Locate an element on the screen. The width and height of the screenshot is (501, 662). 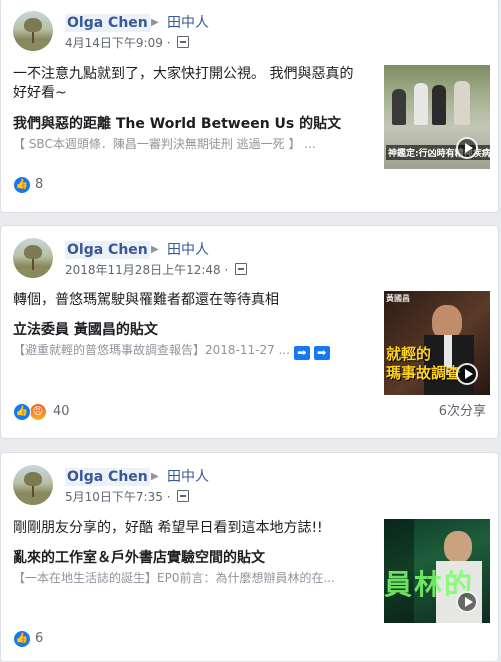
post-meta: 4月14日下午9:09 · is located at coordinates (127, 43).